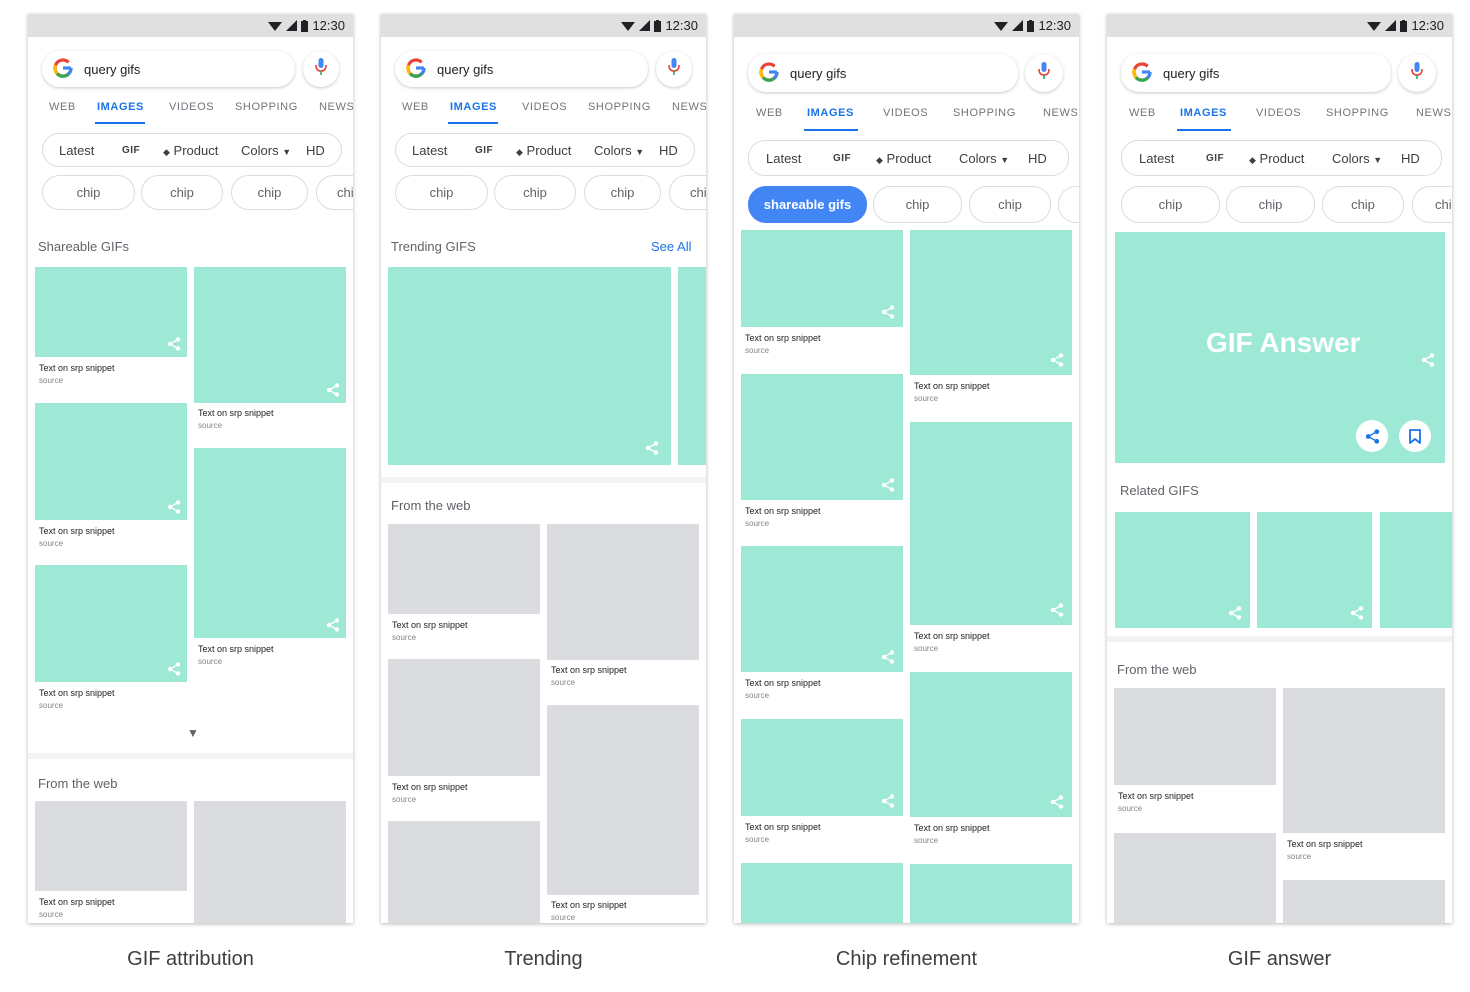 Image resolution: width=1470 pixels, height=992 pixels. What do you see at coordinates (1280, 347) in the screenshot?
I see `gif-answer-card: GIF Answer` at bounding box center [1280, 347].